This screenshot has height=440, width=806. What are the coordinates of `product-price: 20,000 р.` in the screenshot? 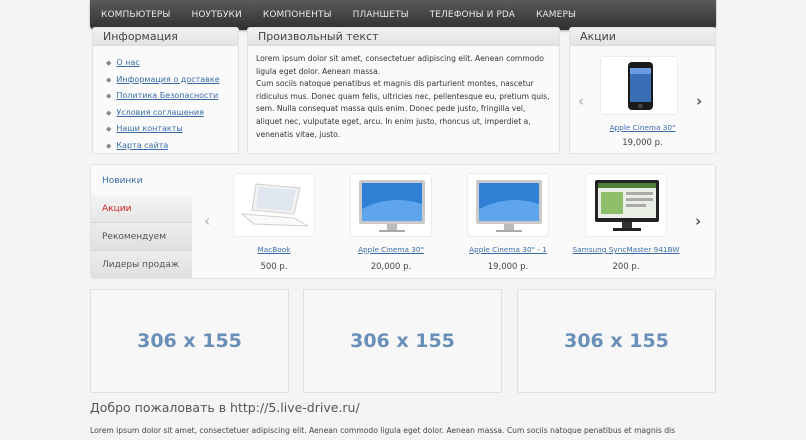 It's located at (391, 267).